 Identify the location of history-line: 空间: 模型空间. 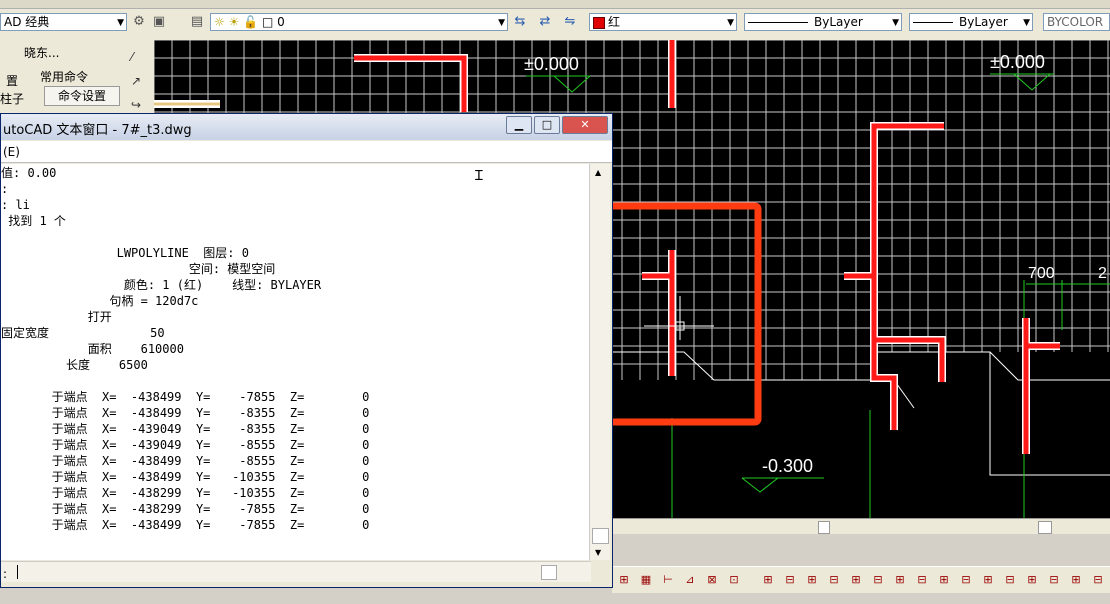
(138, 269).